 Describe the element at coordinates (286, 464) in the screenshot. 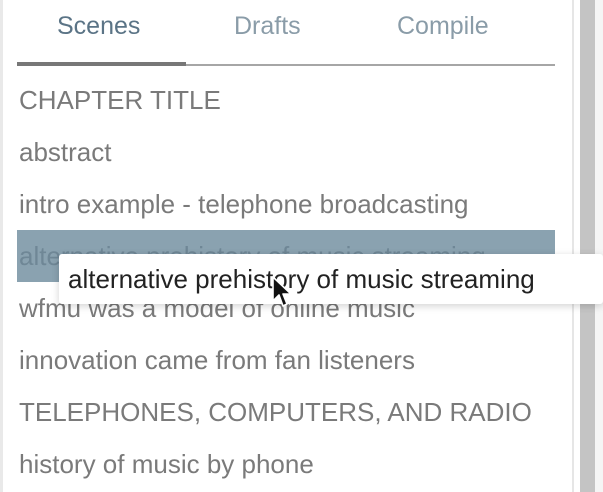

I see `scene-item-history-by-phone: history of music by phone` at that location.